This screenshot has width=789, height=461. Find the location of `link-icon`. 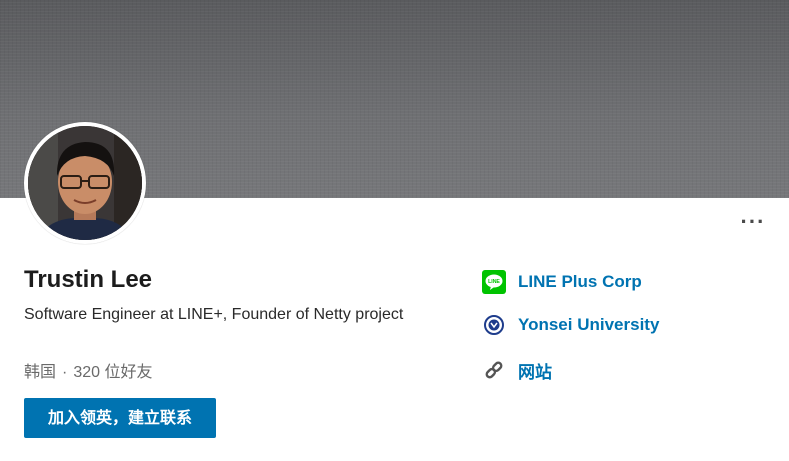

link-icon is located at coordinates (494, 370).